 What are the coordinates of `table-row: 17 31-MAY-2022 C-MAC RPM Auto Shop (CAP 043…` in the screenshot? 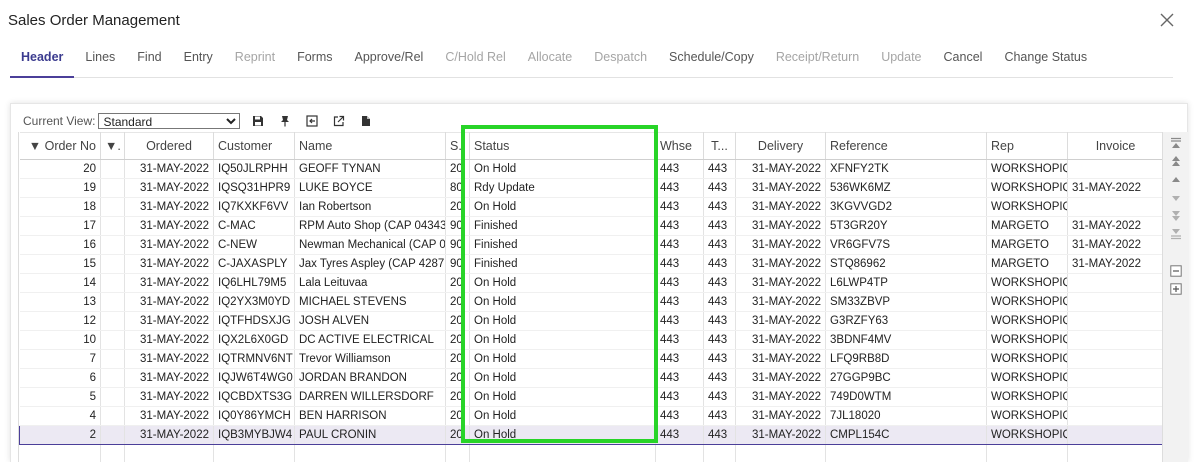 It's located at (590, 226).